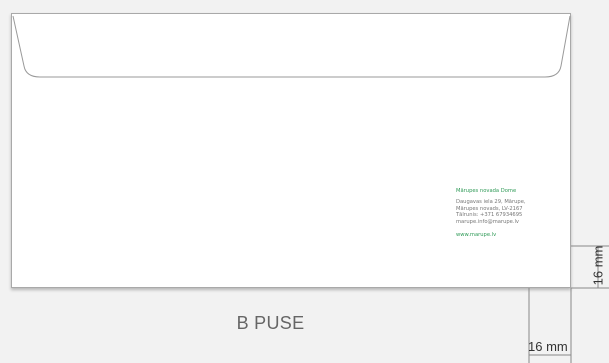 The image size is (609, 363). Describe the element at coordinates (568, 304) in the screenshot. I see `dimension-lines` at that location.